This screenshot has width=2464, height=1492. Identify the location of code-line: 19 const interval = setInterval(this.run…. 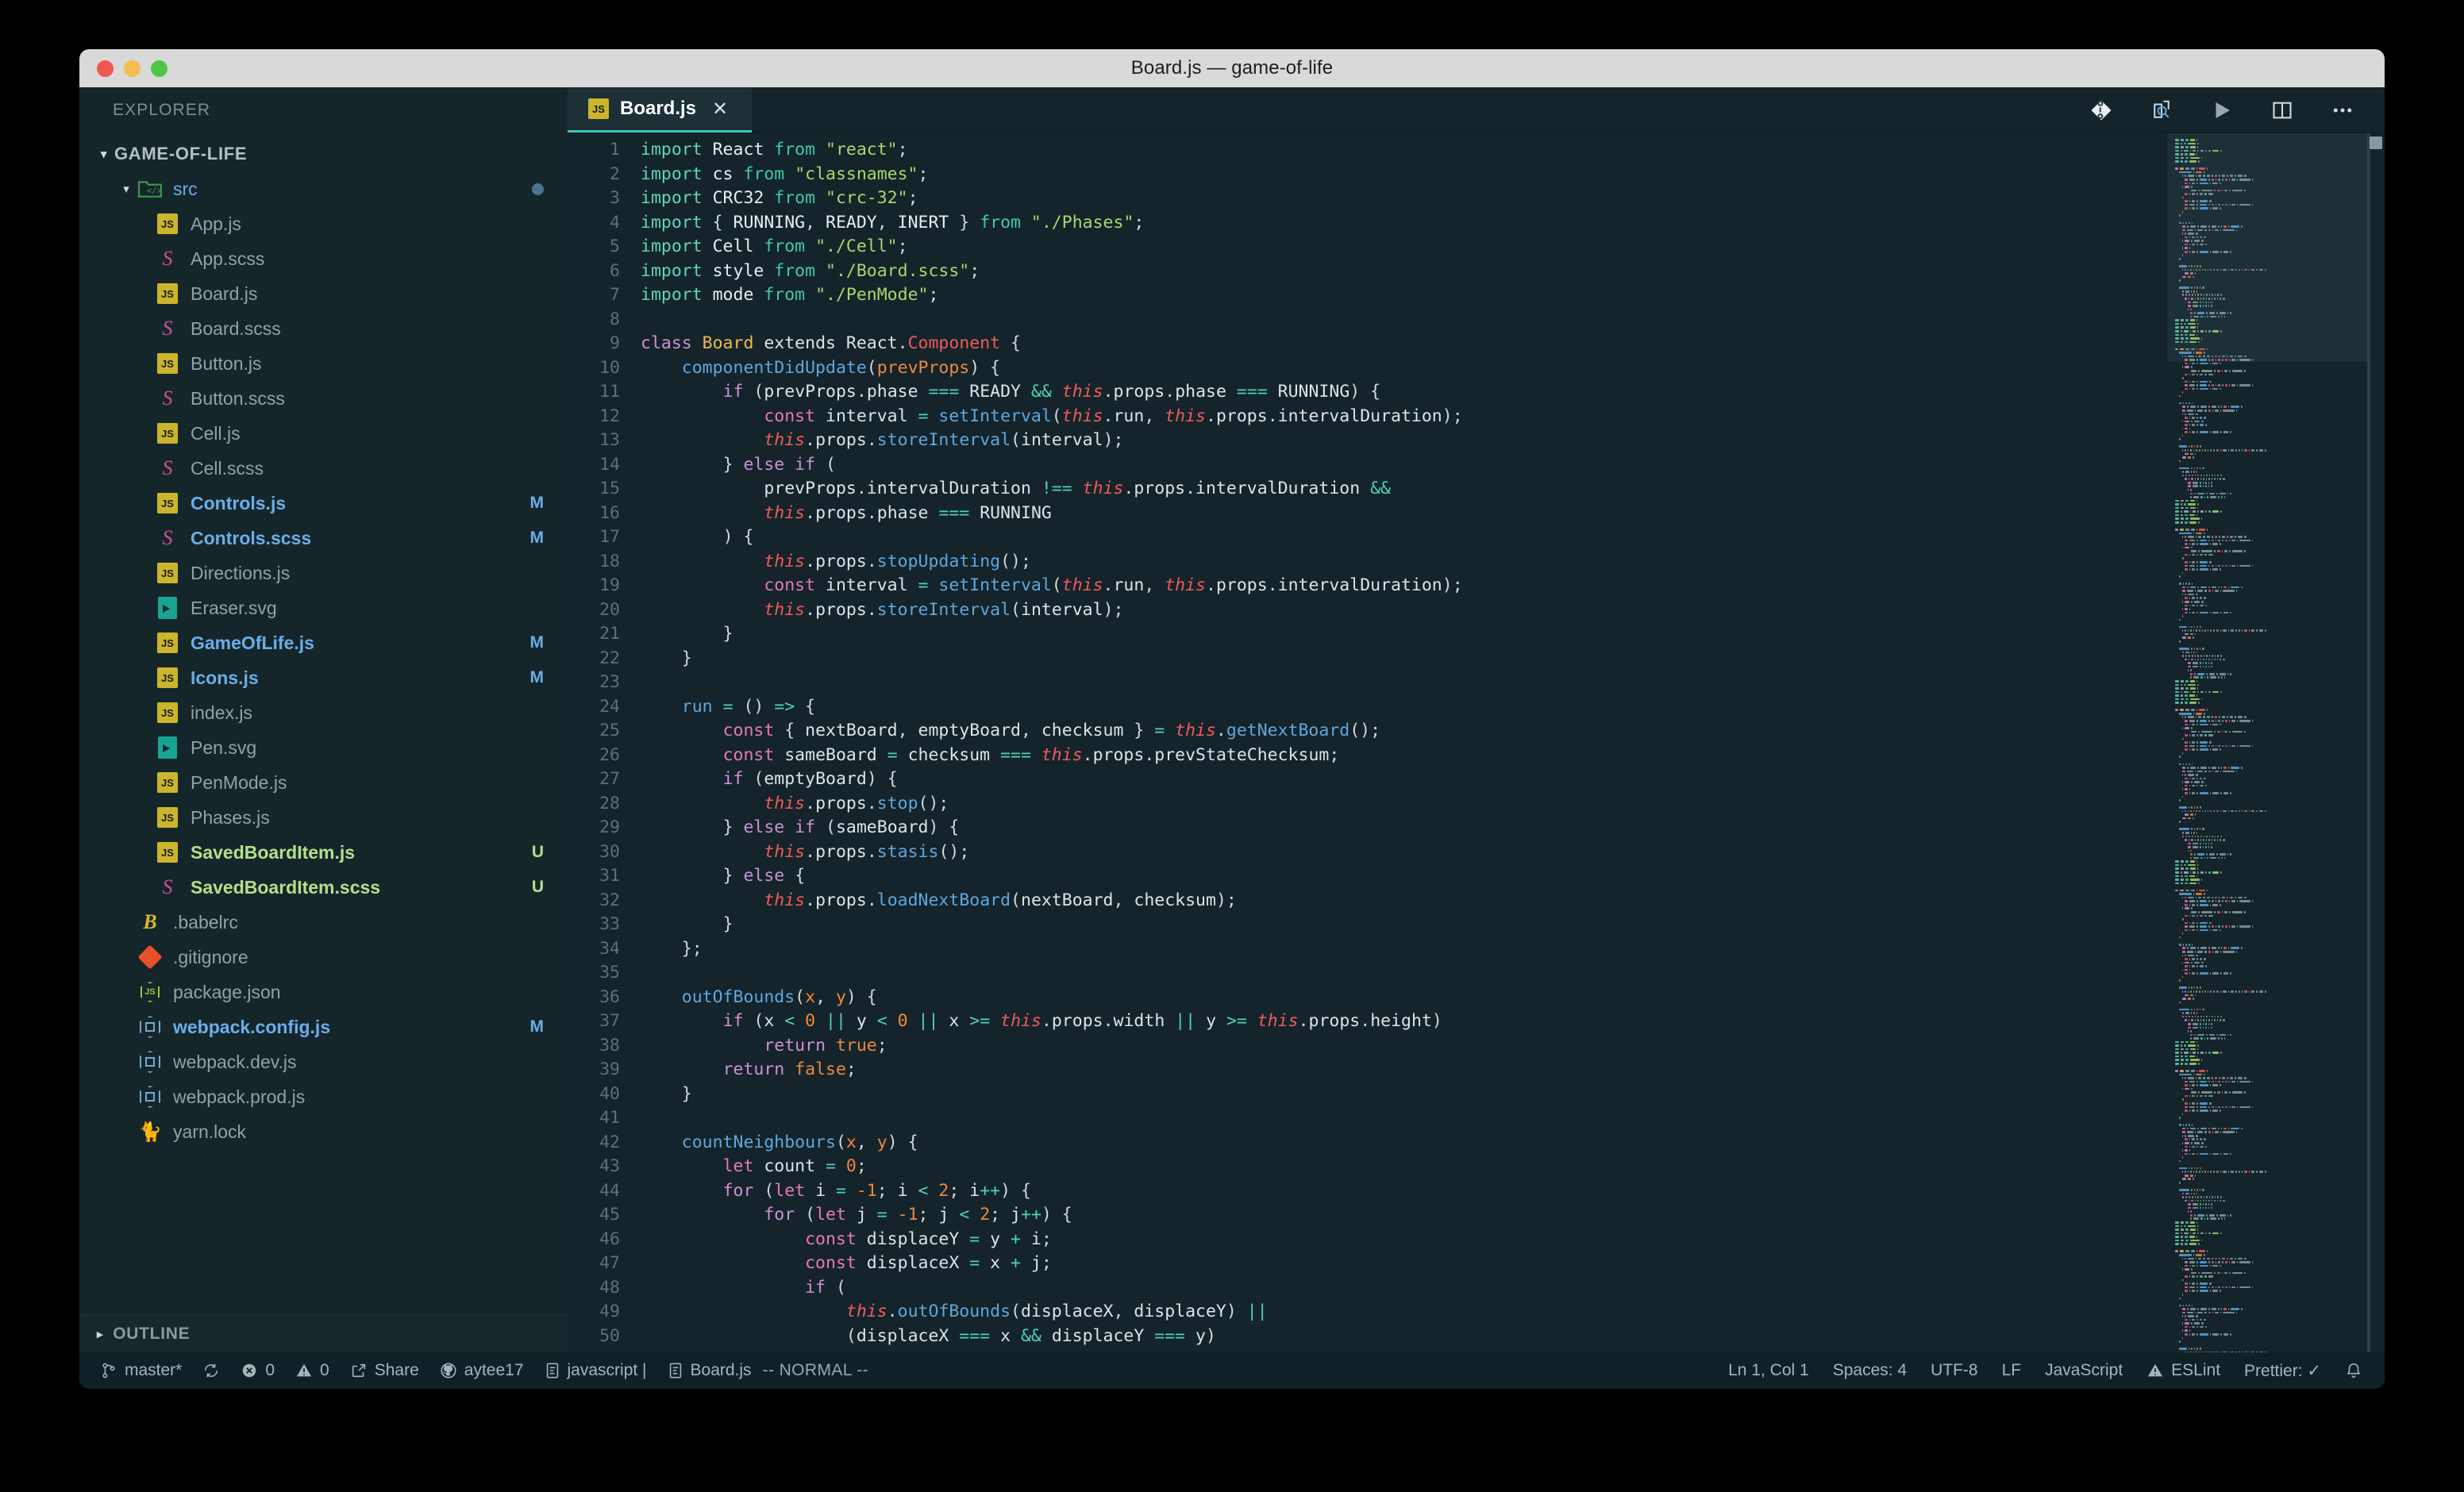
(1367, 586).